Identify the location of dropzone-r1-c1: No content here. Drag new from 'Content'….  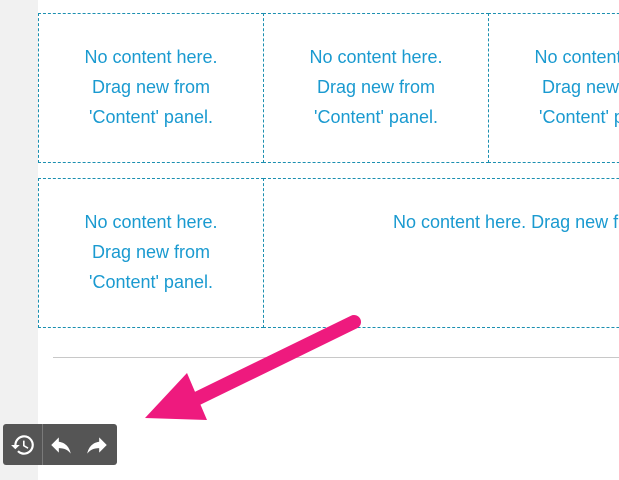
(151, 88).